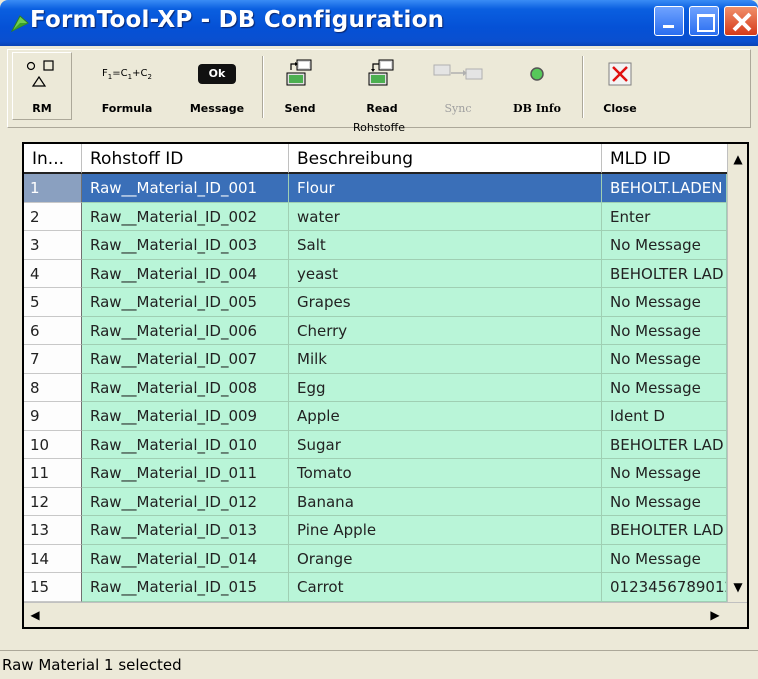 Image resolution: width=758 pixels, height=679 pixels. Describe the element at coordinates (185, 188) in the screenshot. I see `cell-rohstoff-id: Raw__Material_ID_001` at that location.